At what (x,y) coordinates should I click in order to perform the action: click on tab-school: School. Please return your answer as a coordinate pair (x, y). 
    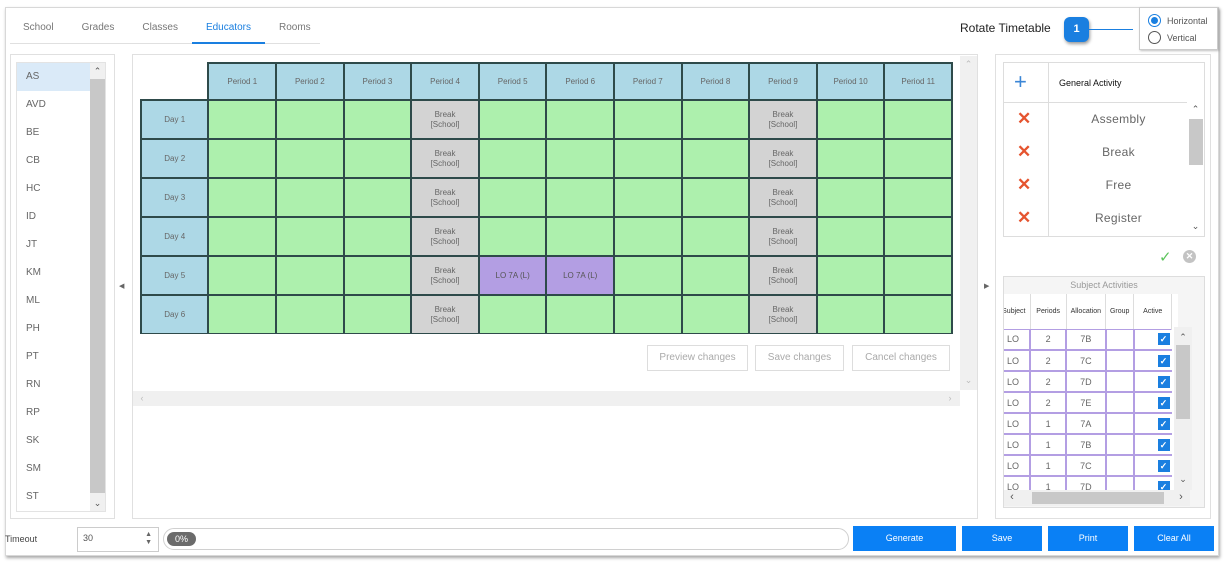
    Looking at the image, I should click on (39, 29).